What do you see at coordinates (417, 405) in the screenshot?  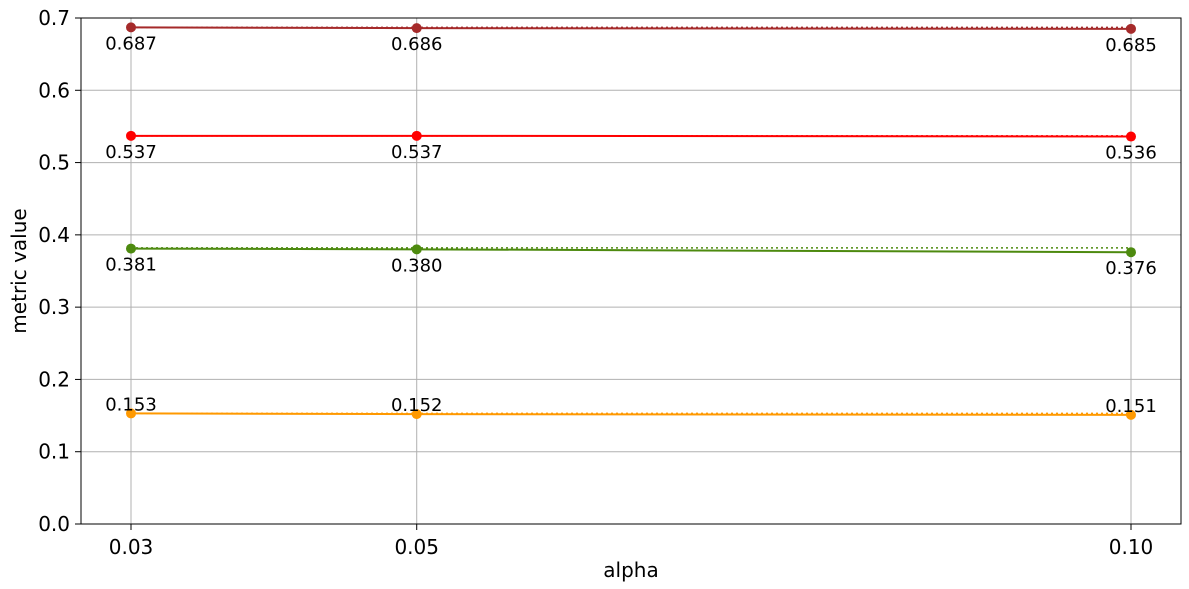 I see `data-label: 0.152` at bounding box center [417, 405].